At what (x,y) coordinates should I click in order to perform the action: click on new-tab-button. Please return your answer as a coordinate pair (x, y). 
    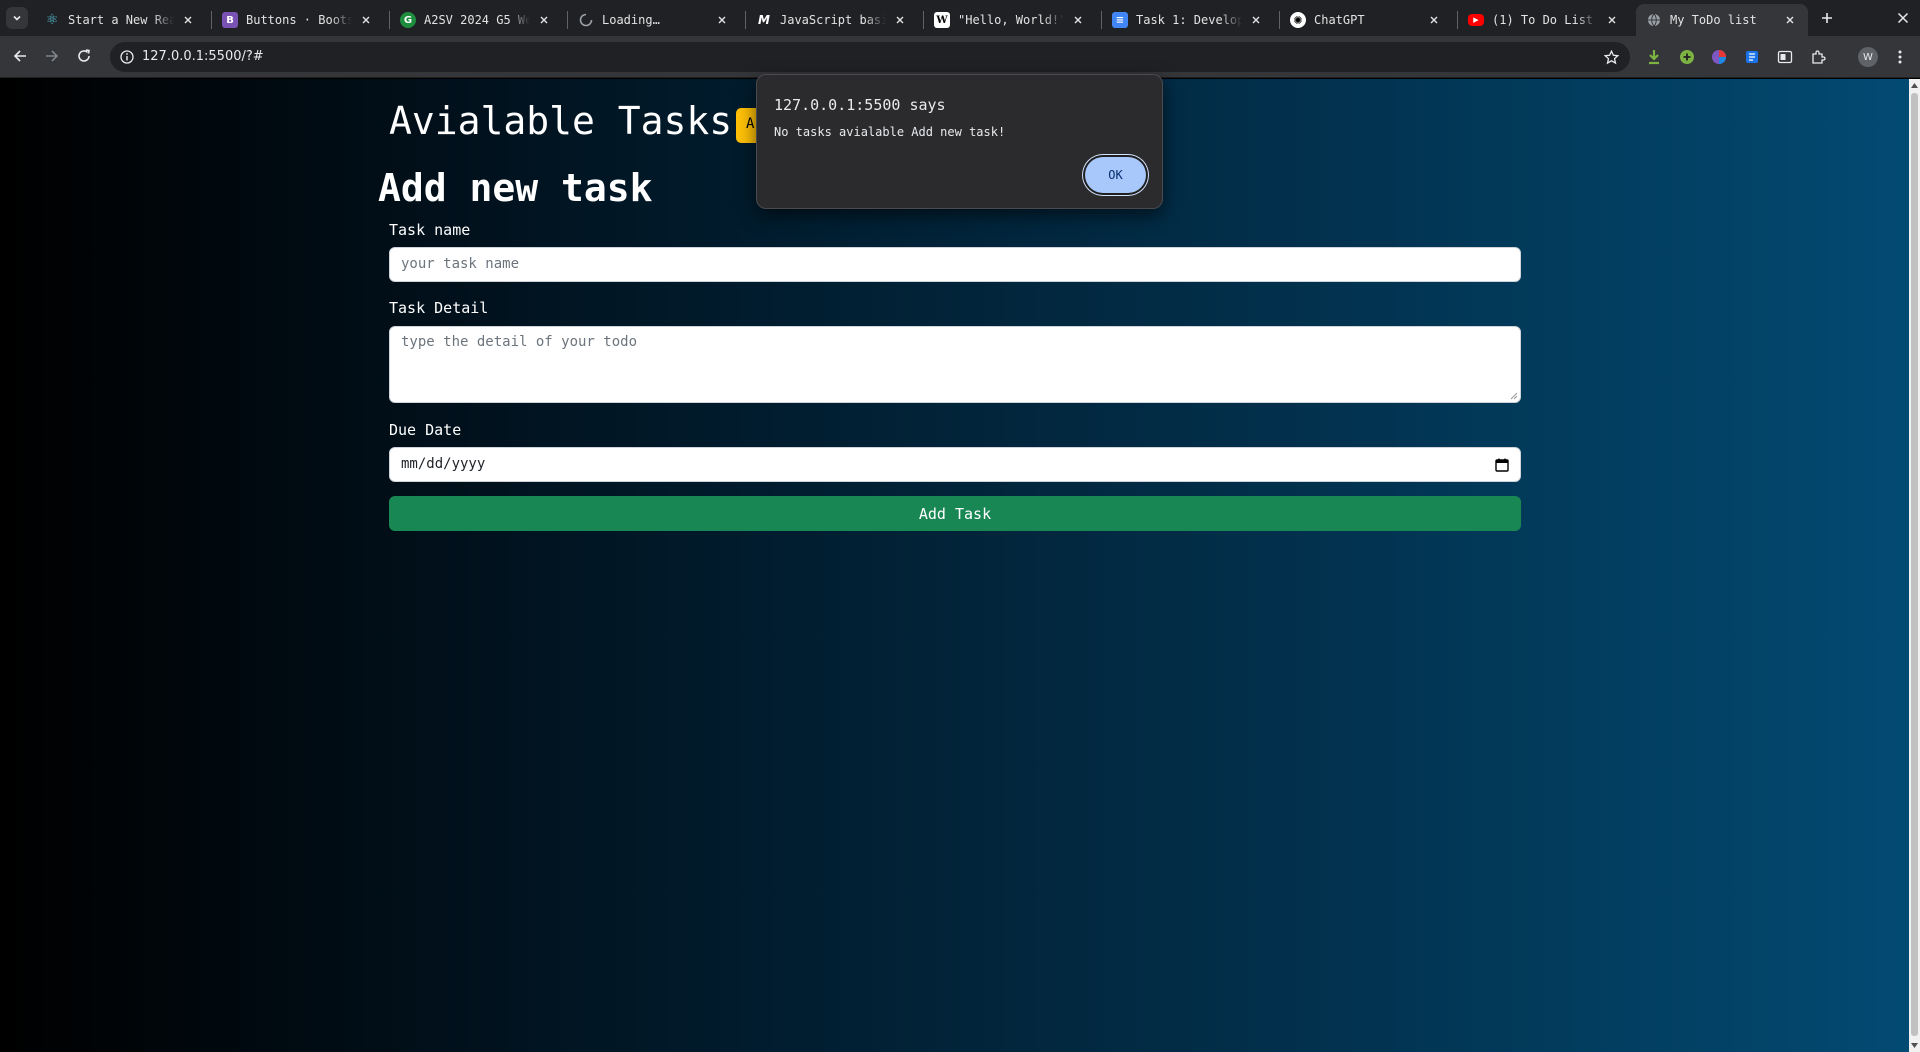
    Looking at the image, I should click on (1827, 18).